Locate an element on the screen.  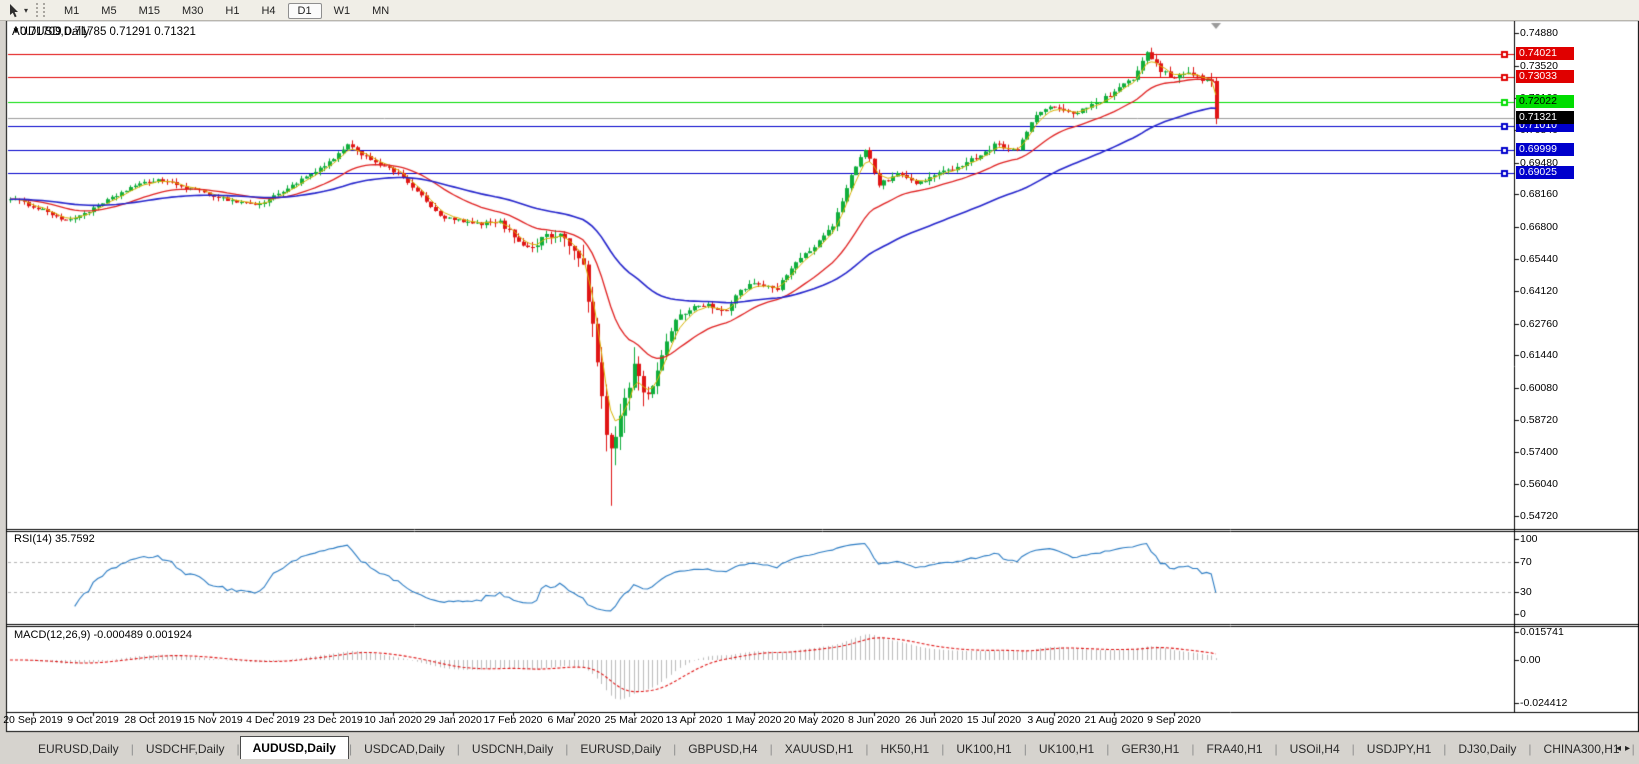
chart-tab-fra40-h1: FRA40,H1 is located at coordinates (1234, 749).